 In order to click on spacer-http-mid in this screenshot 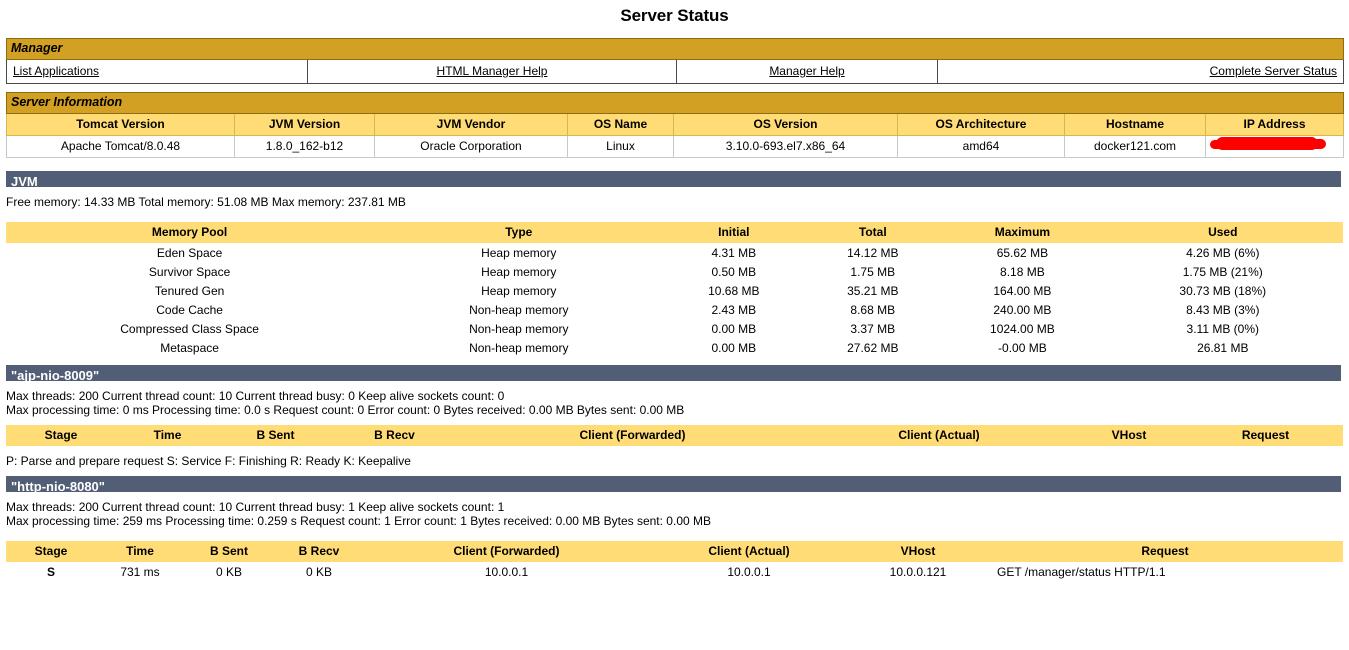, I will do `click(674, 534)`.